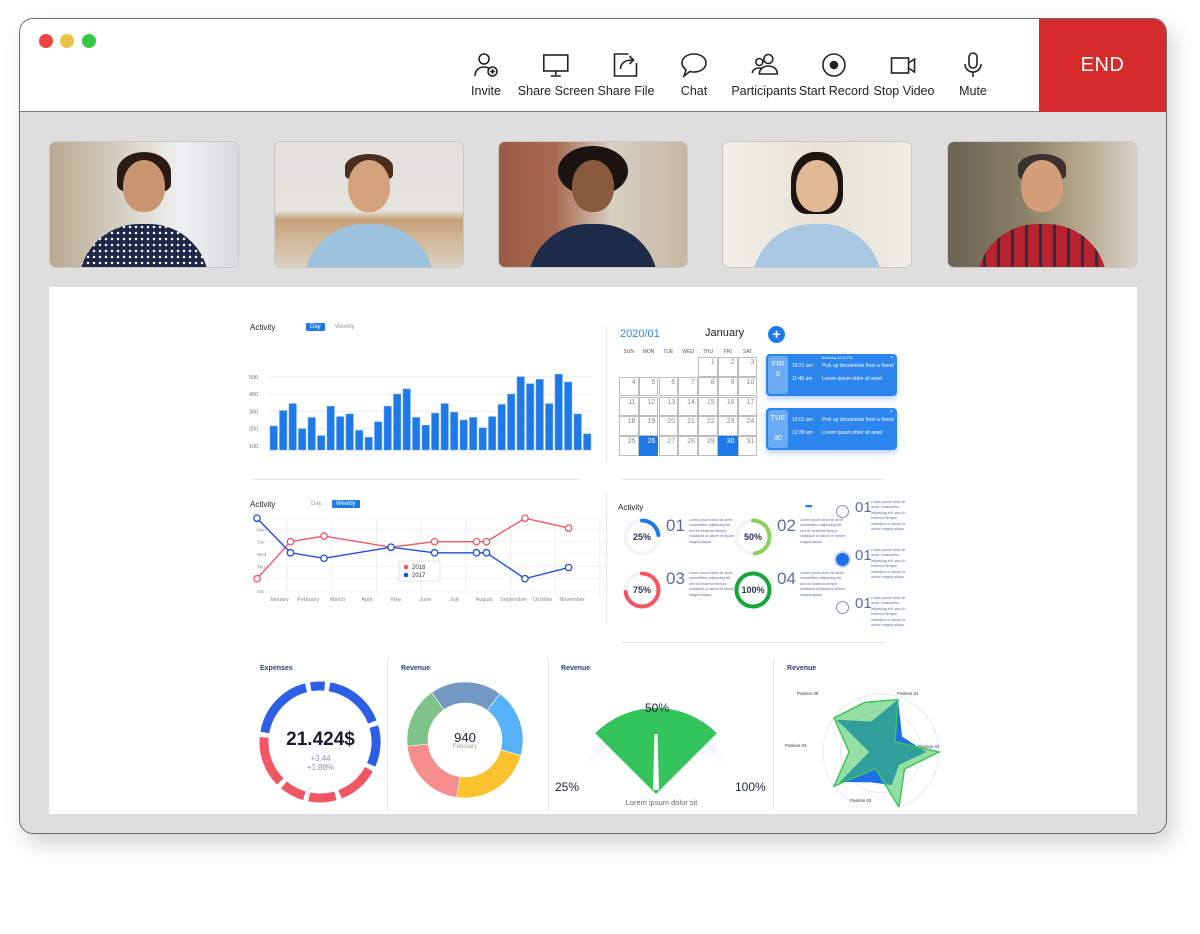 The width and height of the screenshot is (1200, 934). I want to click on calendar-day: 13, so click(668, 406).